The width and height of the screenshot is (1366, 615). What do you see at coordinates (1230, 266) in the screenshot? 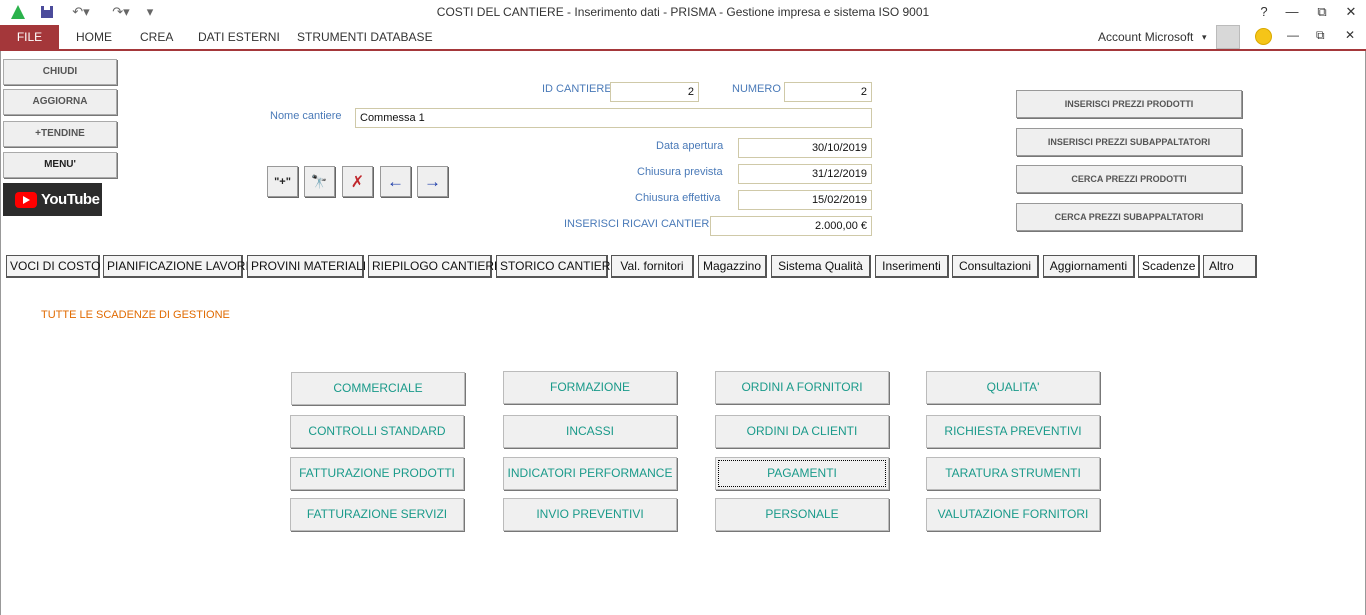
I see `tab-altro: Altro` at bounding box center [1230, 266].